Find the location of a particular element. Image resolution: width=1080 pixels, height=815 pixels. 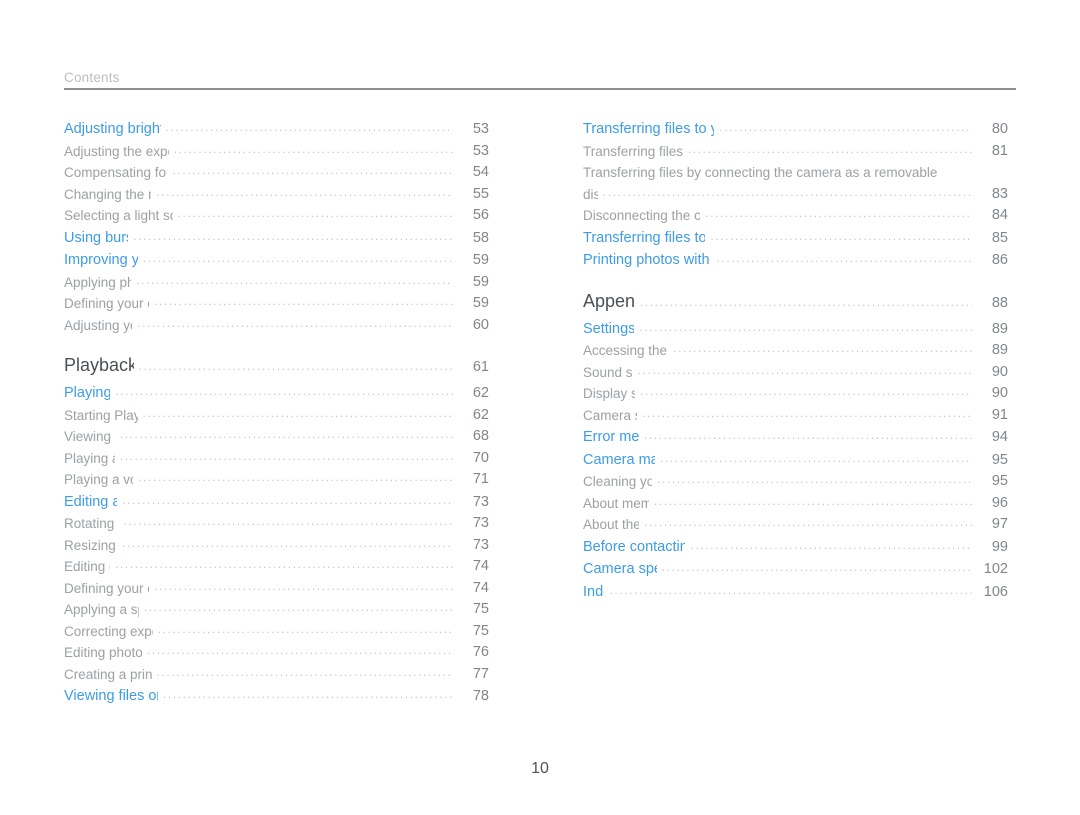

toc-entry-label: Appendixes is located at coordinates (609, 300).